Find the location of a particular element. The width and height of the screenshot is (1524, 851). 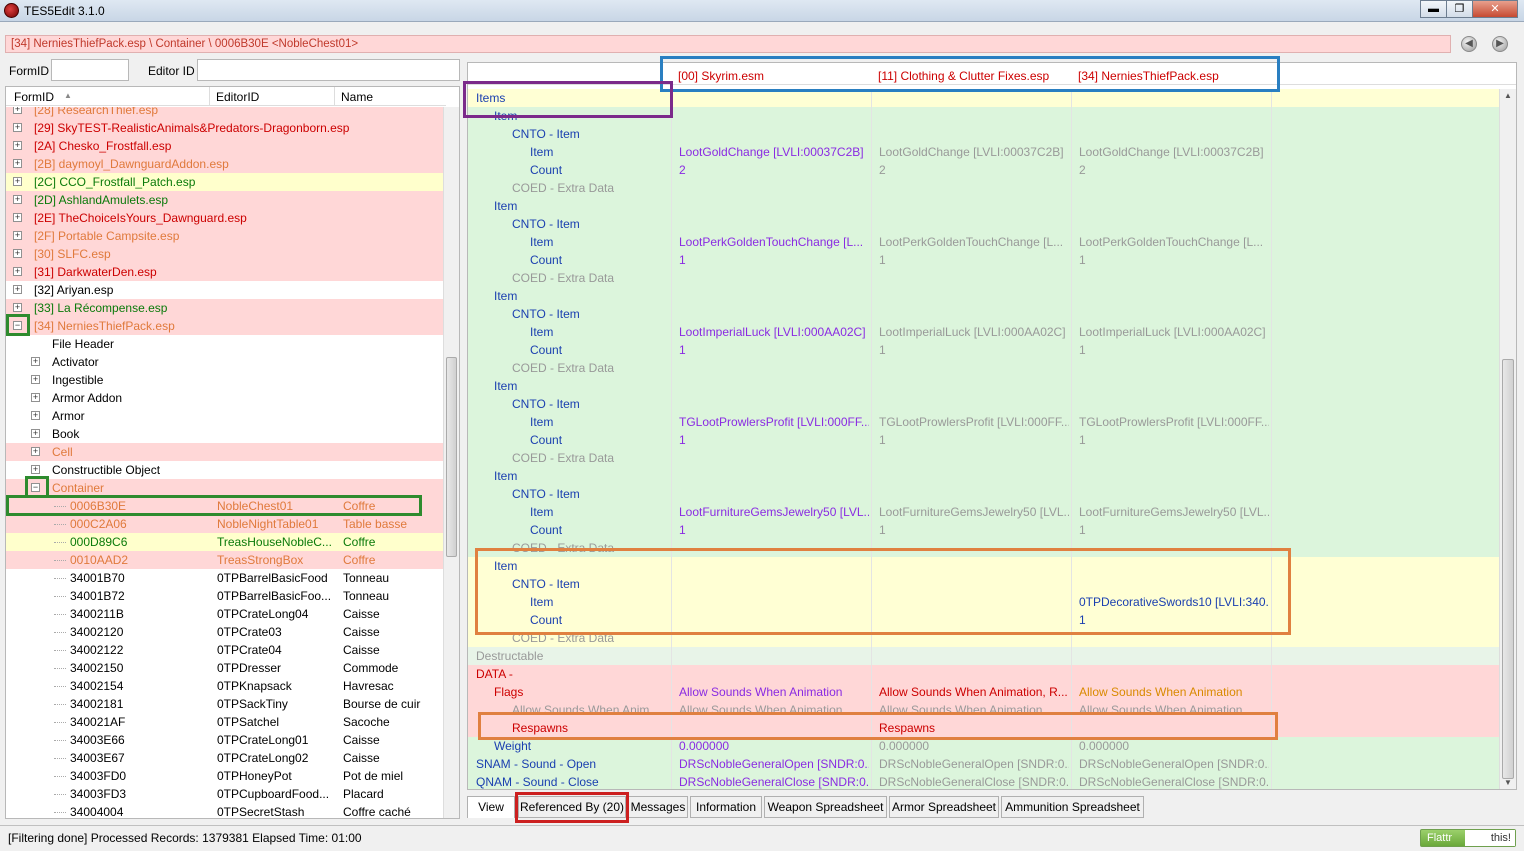

grid-row: Weight 0.000000 0.000000 0.000000 is located at coordinates (984, 746).